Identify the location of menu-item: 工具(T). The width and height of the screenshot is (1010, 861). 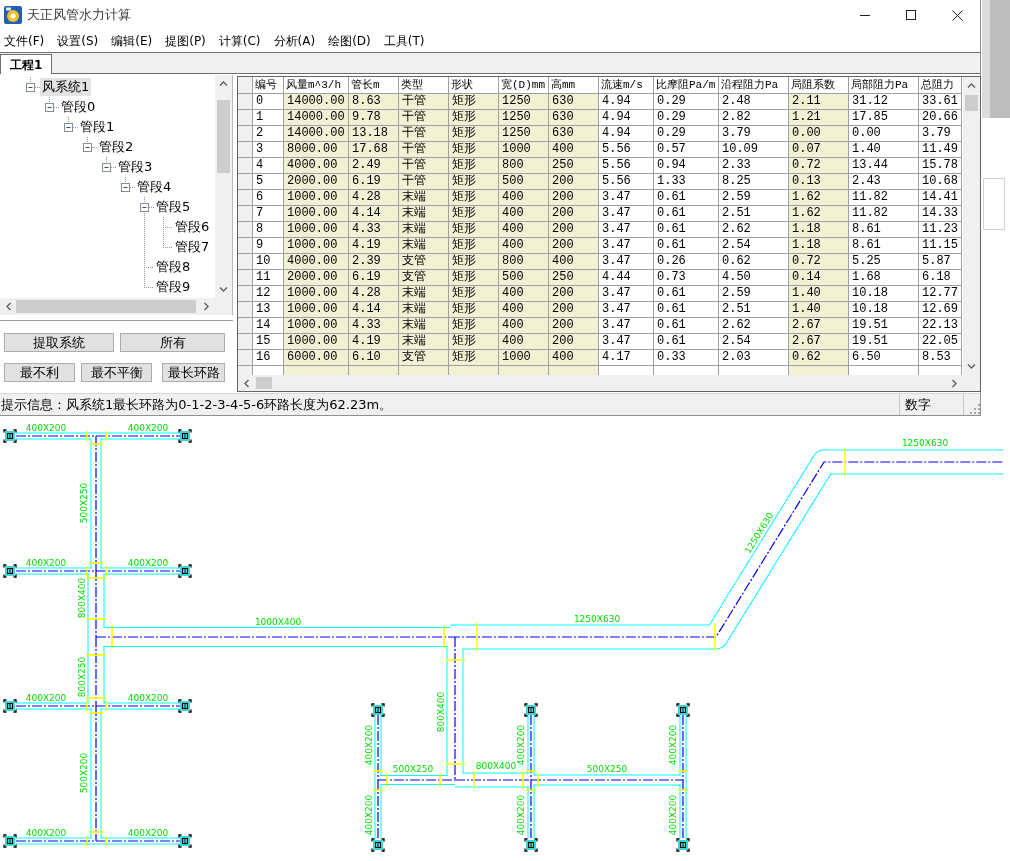
(404, 41).